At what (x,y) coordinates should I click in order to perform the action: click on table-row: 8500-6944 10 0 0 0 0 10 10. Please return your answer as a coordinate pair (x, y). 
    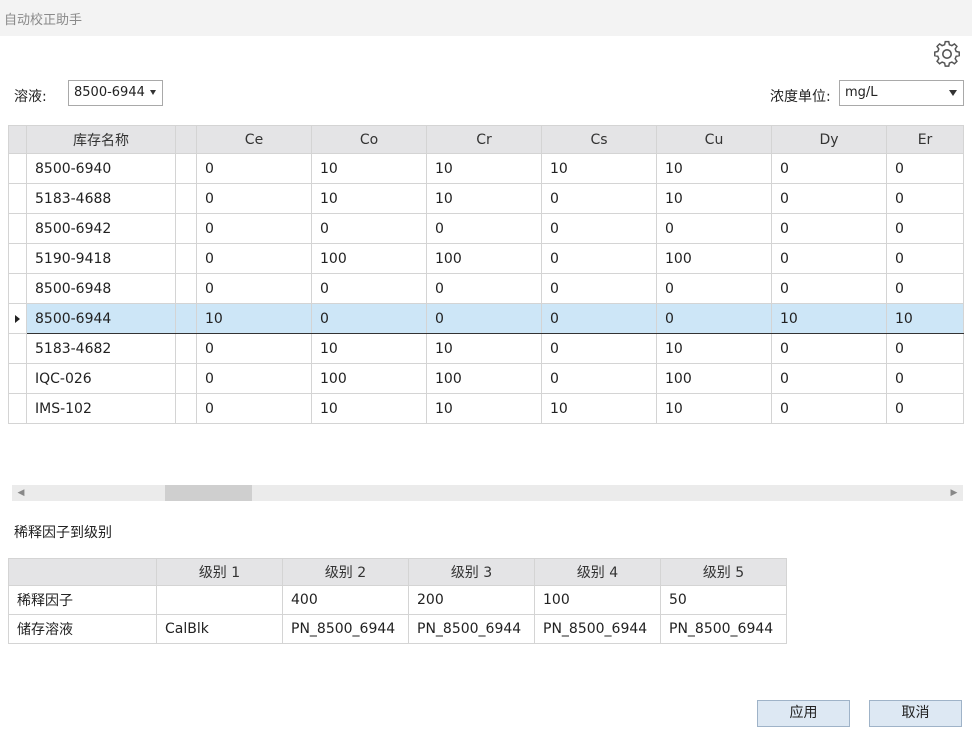
    Looking at the image, I should click on (486, 318).